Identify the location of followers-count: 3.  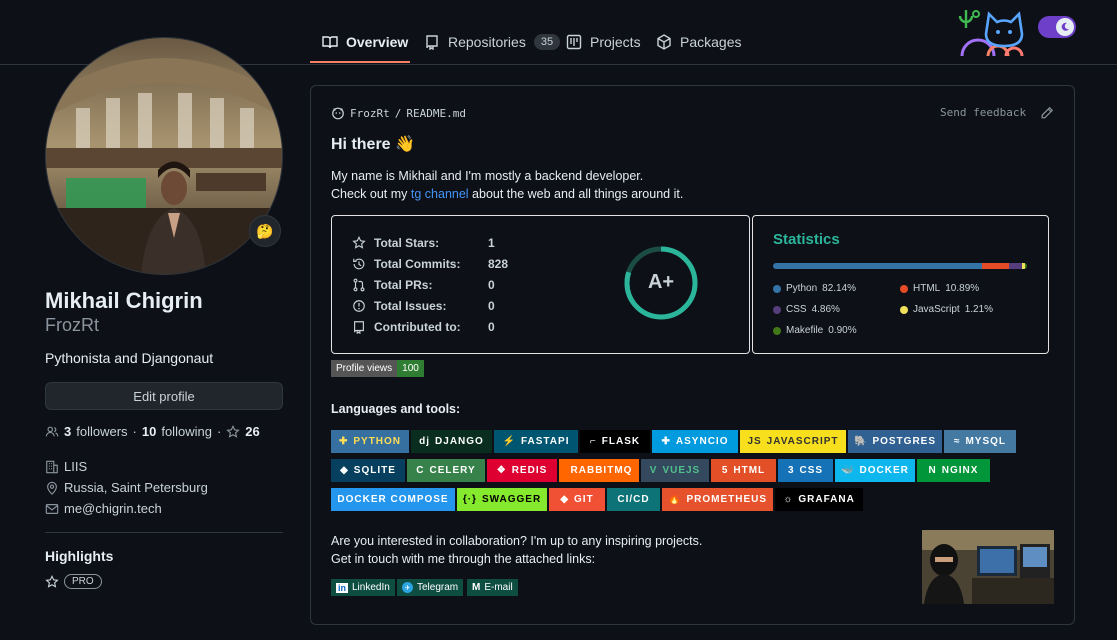
(67, 431).